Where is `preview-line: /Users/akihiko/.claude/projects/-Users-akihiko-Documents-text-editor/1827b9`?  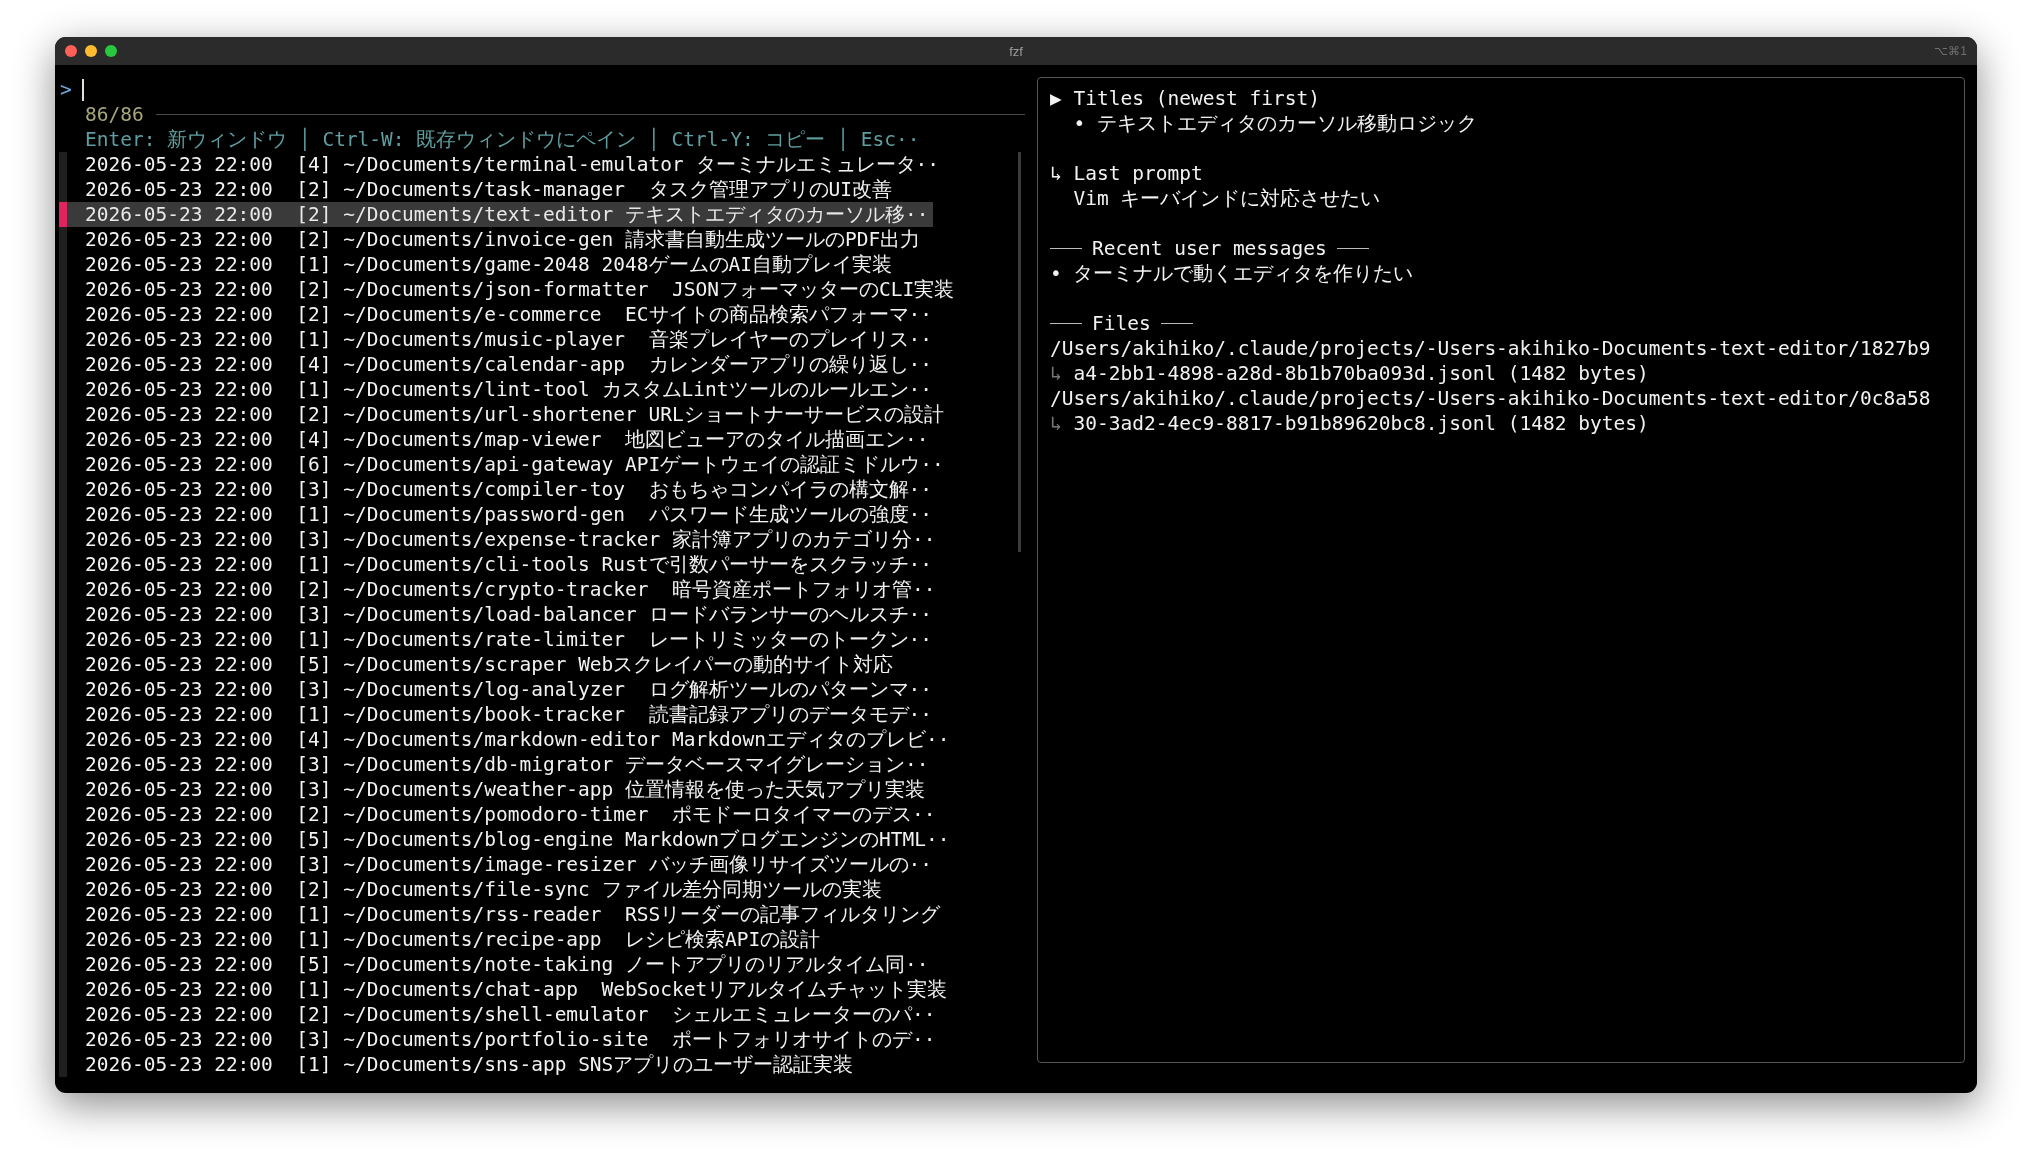
preview-line: /Users/akihiko/.claude/projects/-Users-akihiko-Documents-text-editor/1827b9 is located at coordinates (1491, 348).